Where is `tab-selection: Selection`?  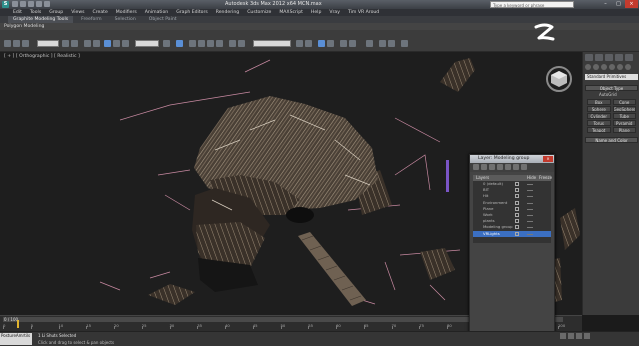
tab-selection: Selection is located at coordinates (125, 19).